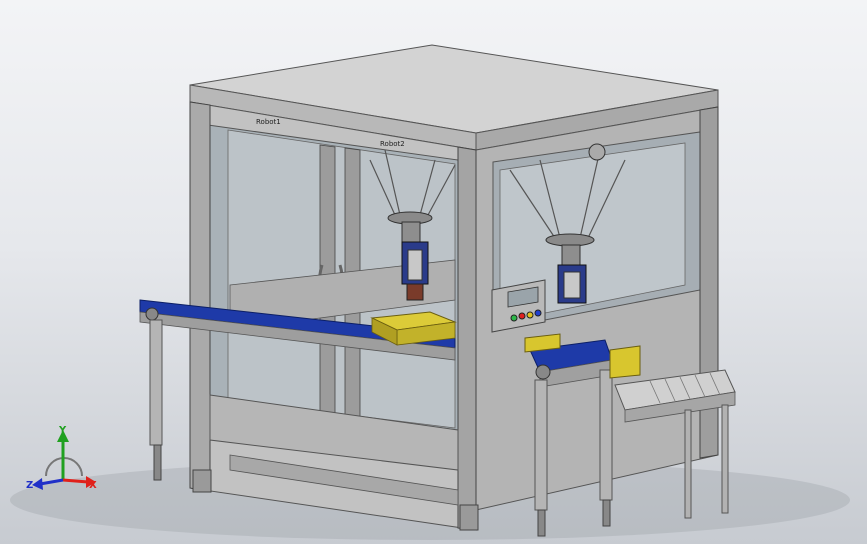 The image size is (867, 544). What do you see at coordinates (541, 445) in the screenshot?
I see `conveyor-leg-right-a` at bounding box center [541, 445].